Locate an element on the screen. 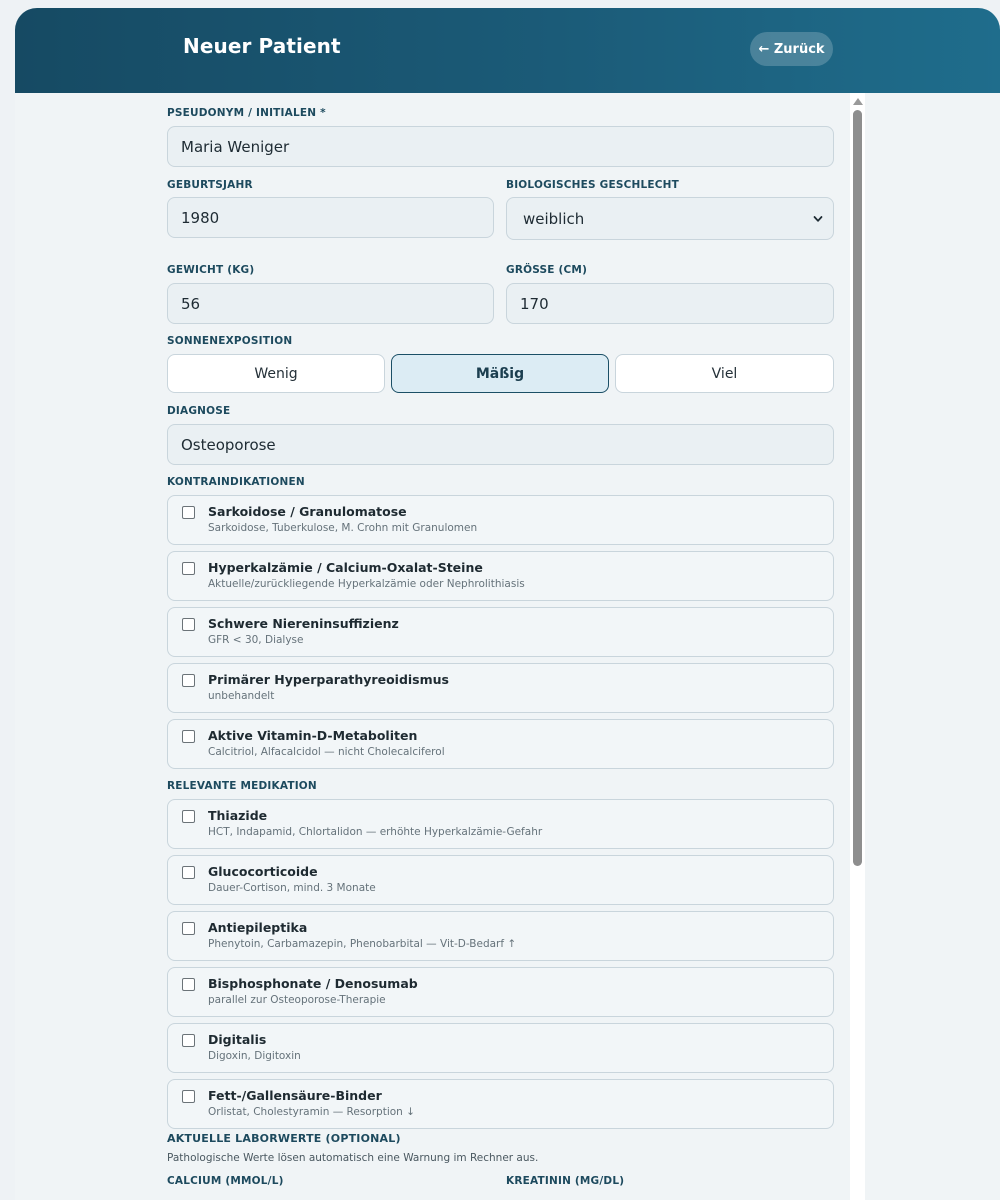 The image size is (1000, 1200). sun-exposure-label: Sonnenexposition is located at coordinates (230, 341).